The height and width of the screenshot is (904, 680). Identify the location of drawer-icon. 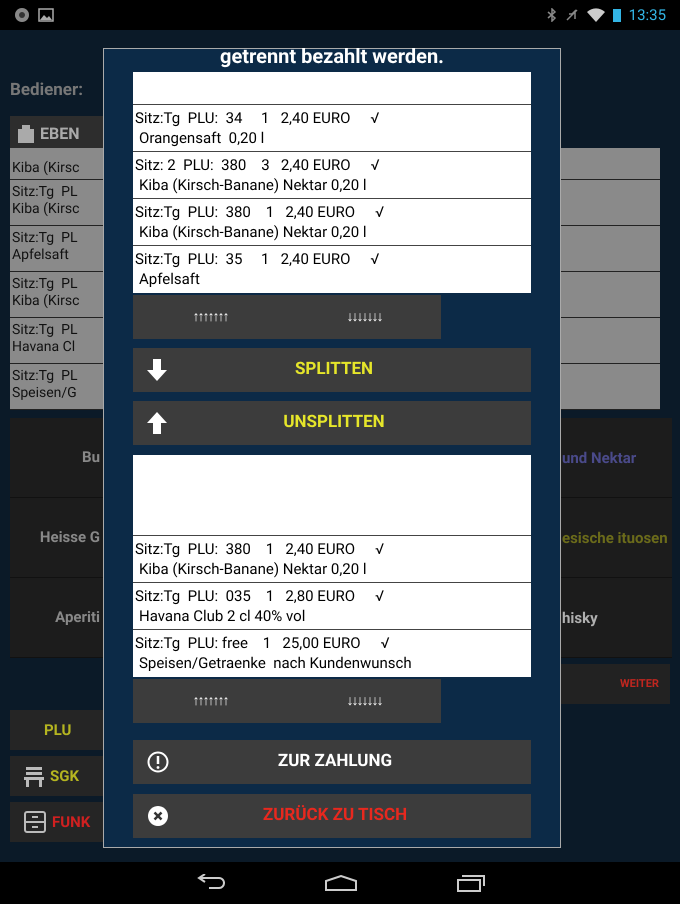
(35, 822).